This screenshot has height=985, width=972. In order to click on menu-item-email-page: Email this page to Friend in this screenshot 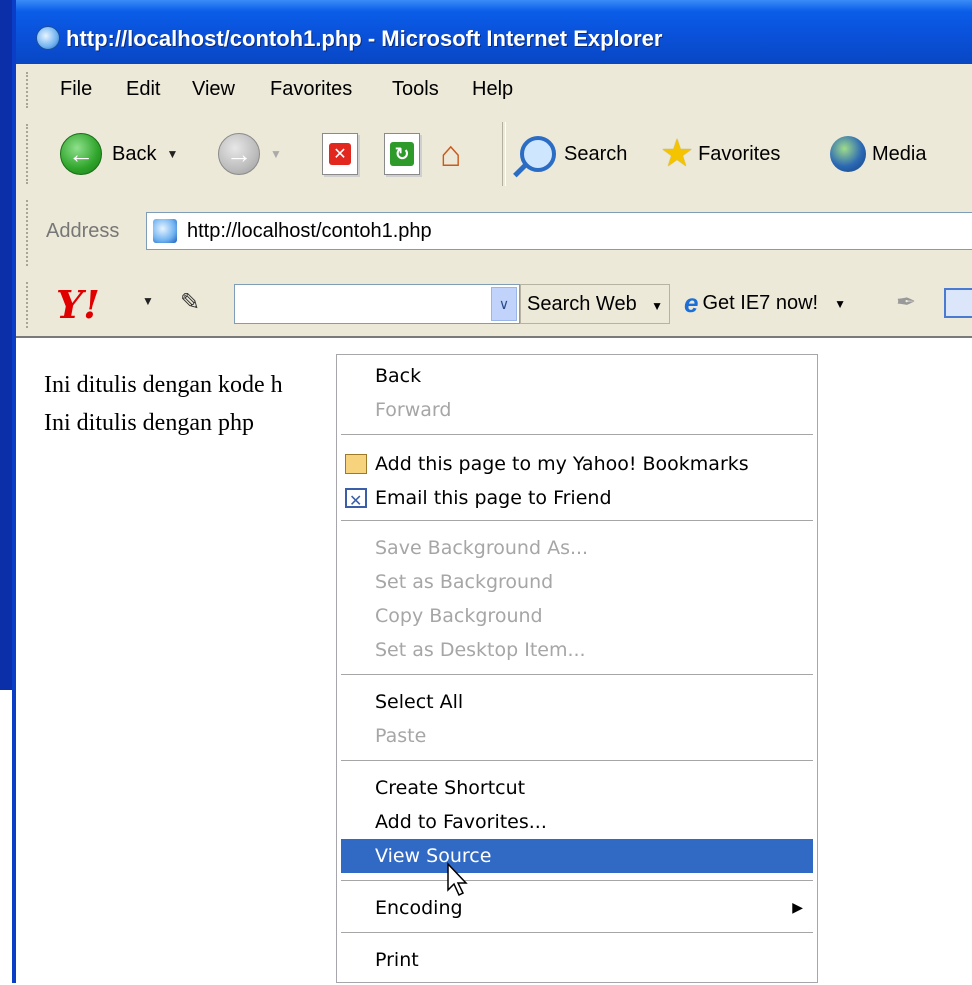, I will do `click(577, 499)`.